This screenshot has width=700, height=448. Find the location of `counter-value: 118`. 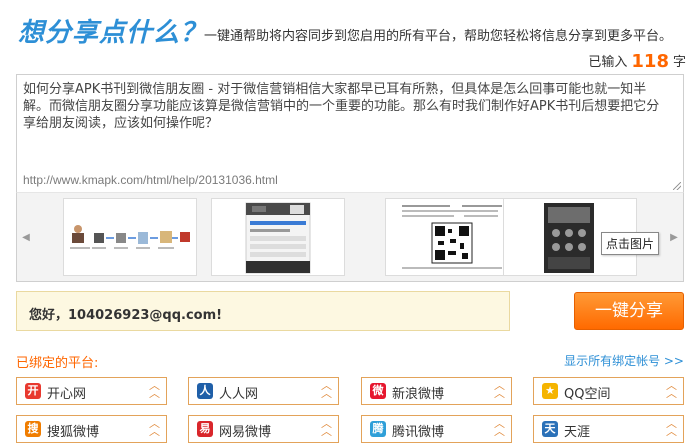

counter-value: 118 is located at coordinates (650, 61).